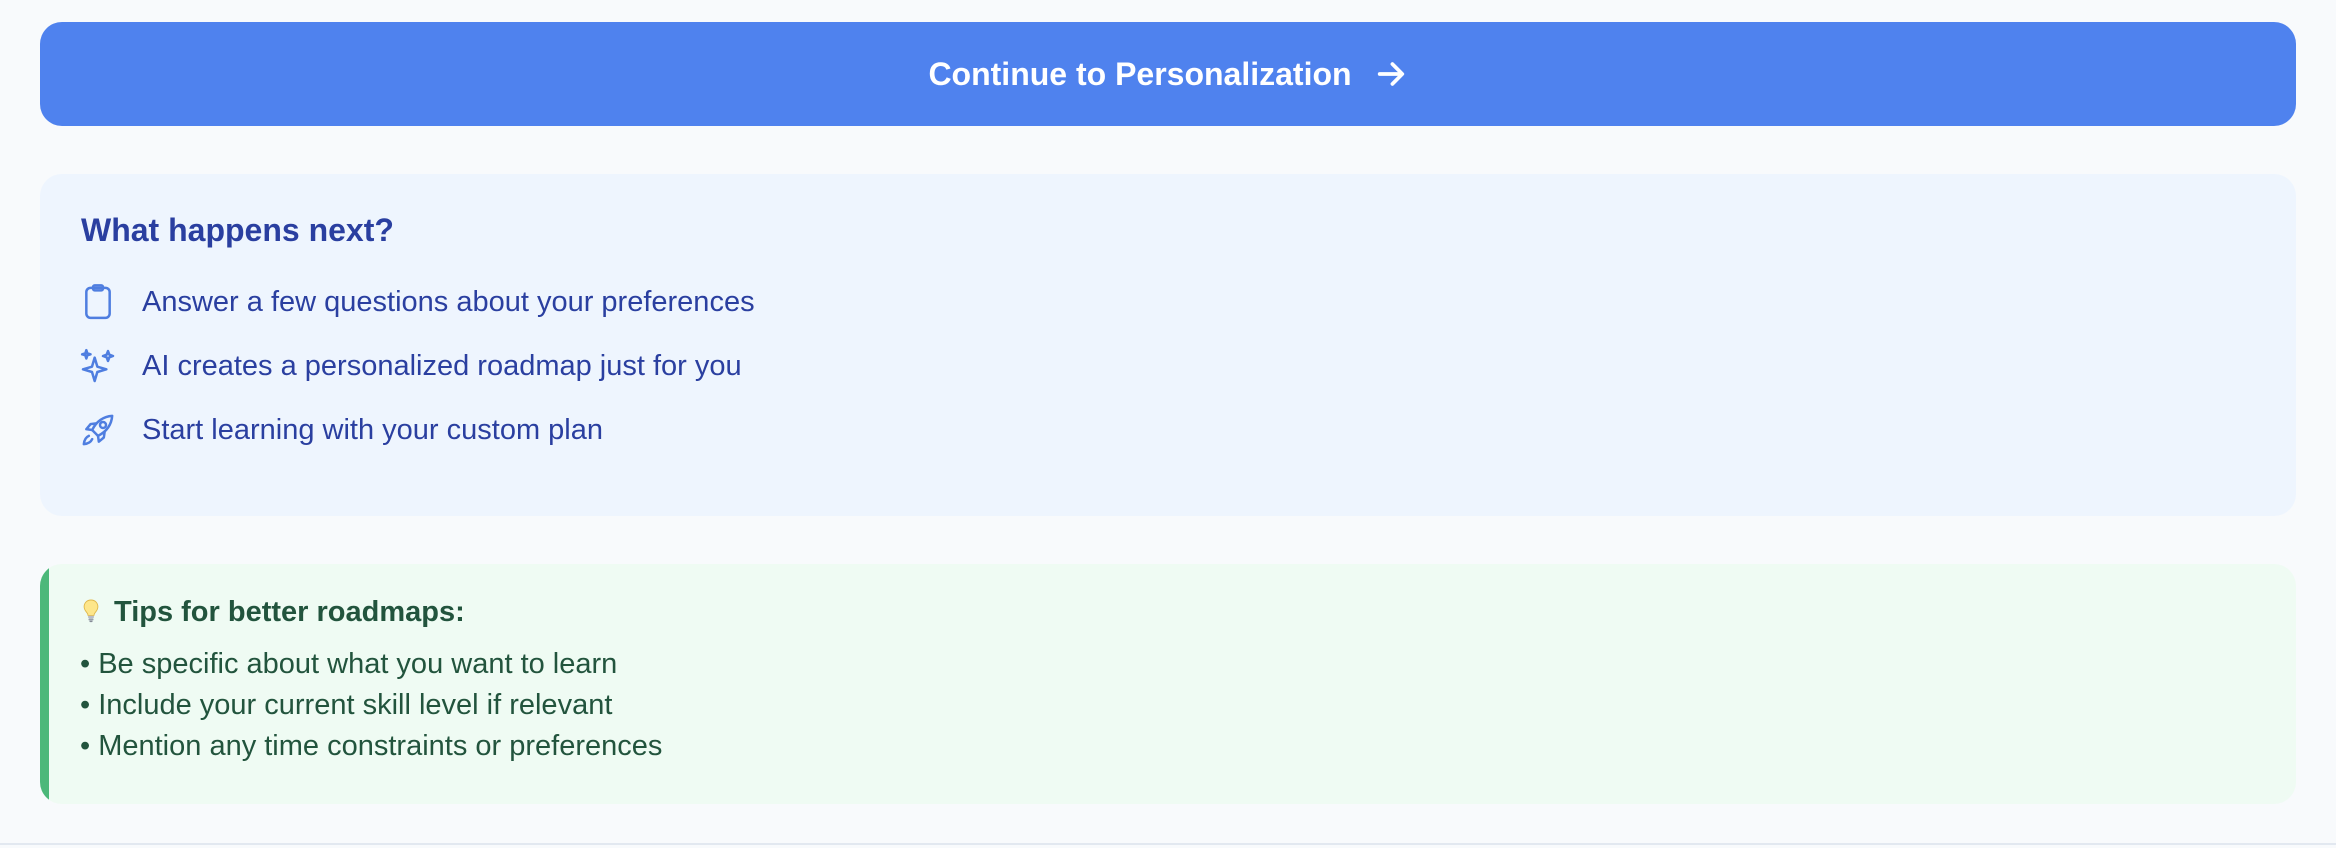 The width and height of the screenshot is (2336, 848). Describe the element at coordinates (44, 684) in the screenshot. I see `tips-accent-bar` at that location.